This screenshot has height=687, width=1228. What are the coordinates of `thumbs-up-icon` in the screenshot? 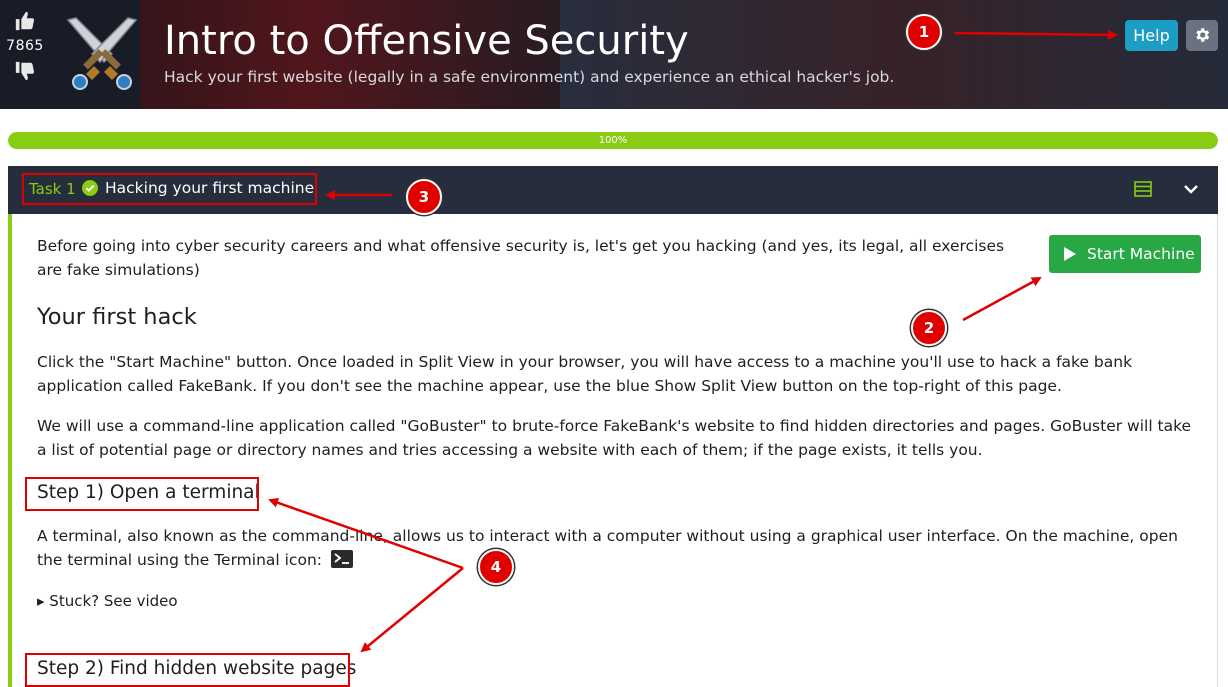 It's located at (25, 21).